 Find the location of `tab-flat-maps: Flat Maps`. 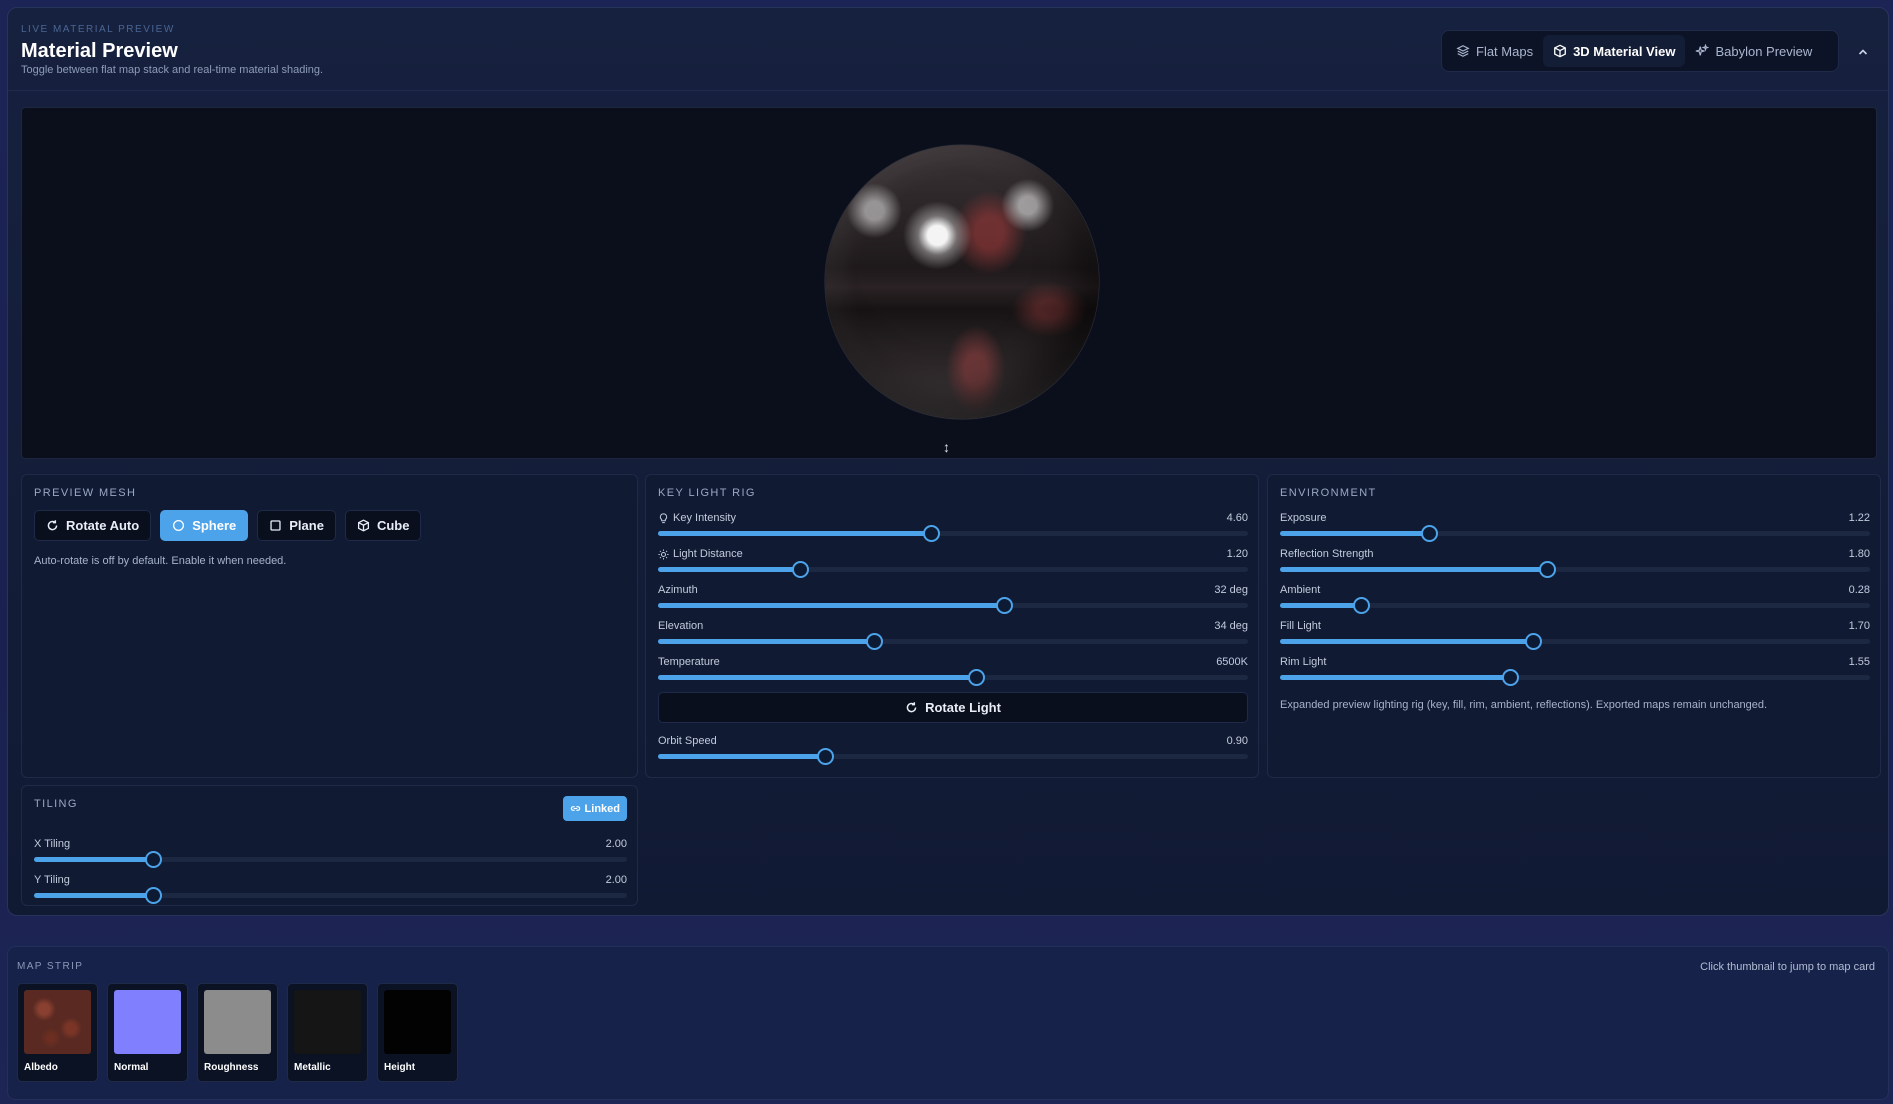

tab-flat-maps: Flat Maps is located at coordinates (1494, 51).